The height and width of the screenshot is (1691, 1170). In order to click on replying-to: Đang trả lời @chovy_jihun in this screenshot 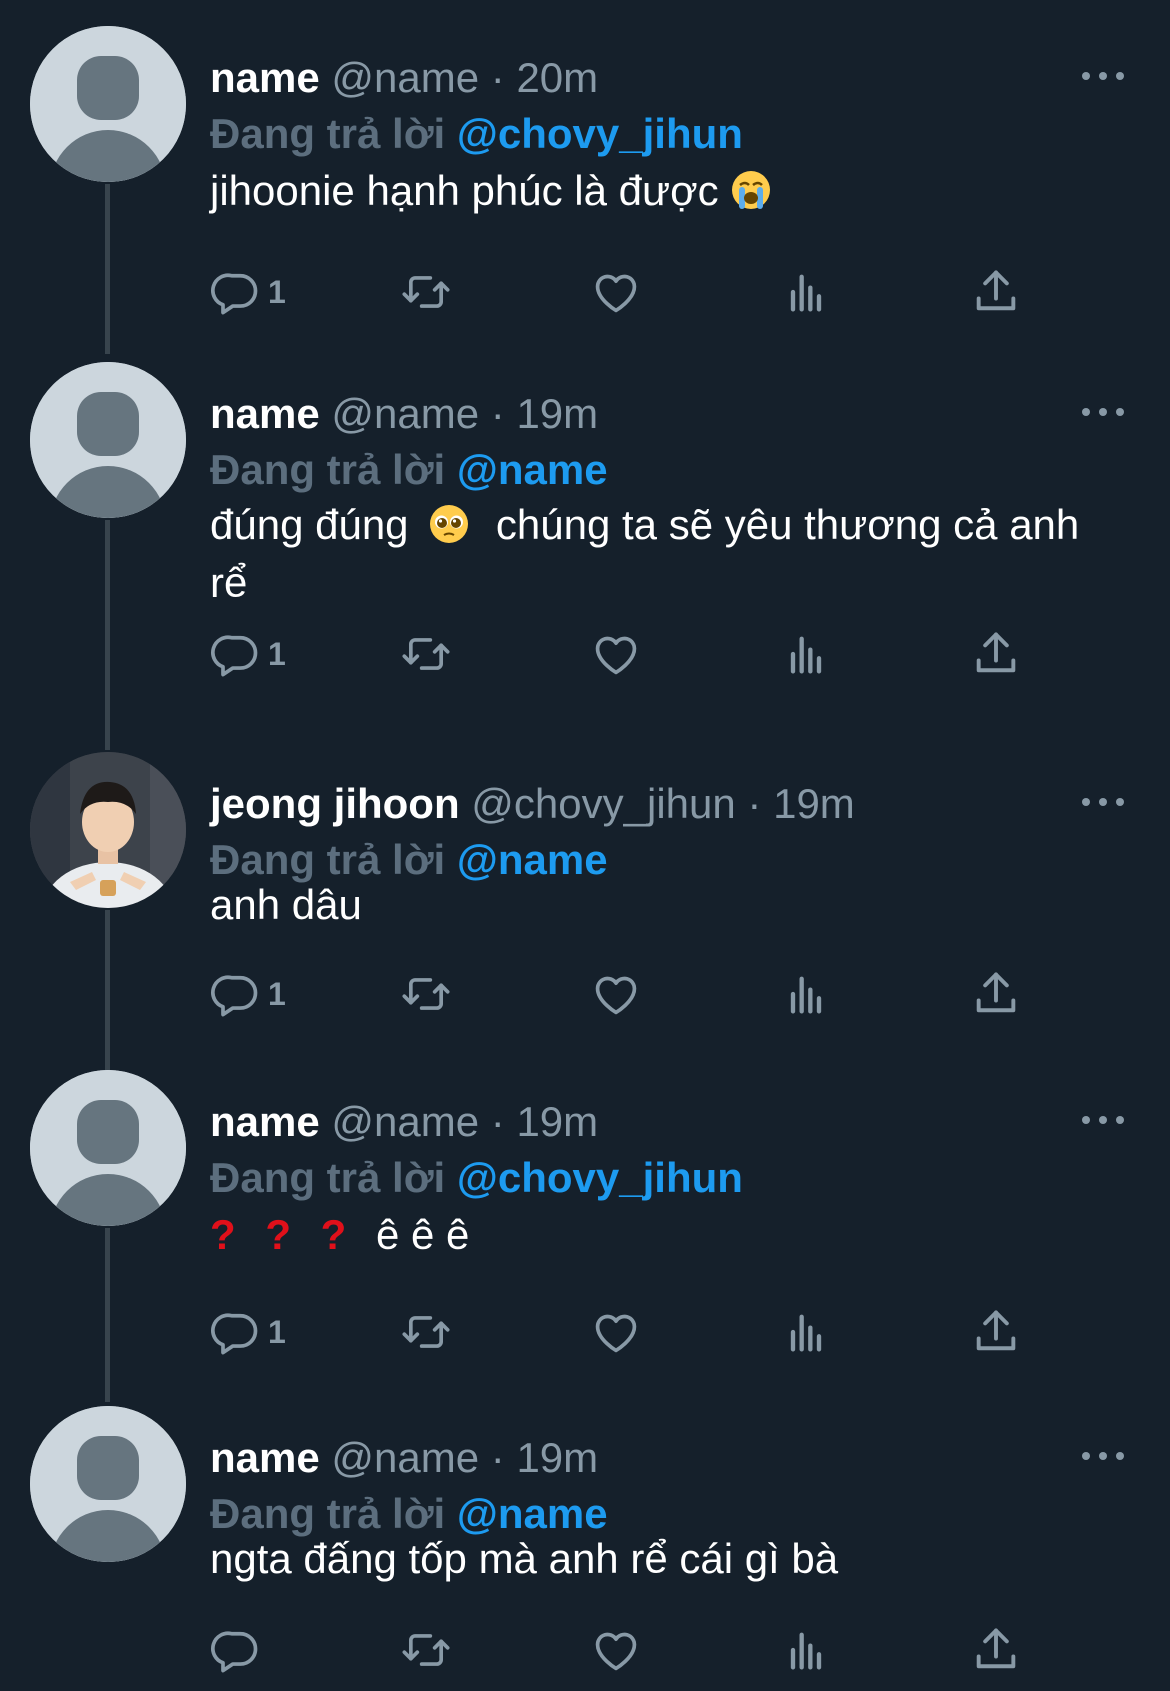, I will do `click(476, 134)`.